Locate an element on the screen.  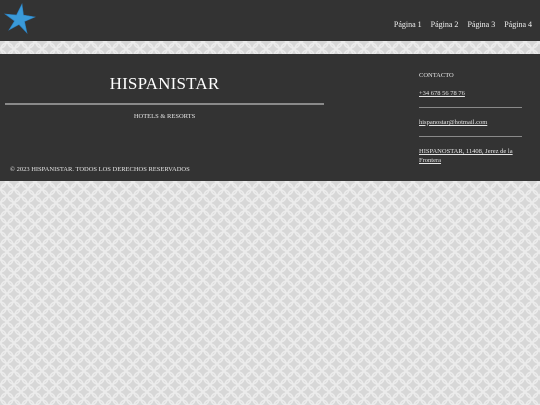
star-logo-icon is located at coordinates (19, 18).